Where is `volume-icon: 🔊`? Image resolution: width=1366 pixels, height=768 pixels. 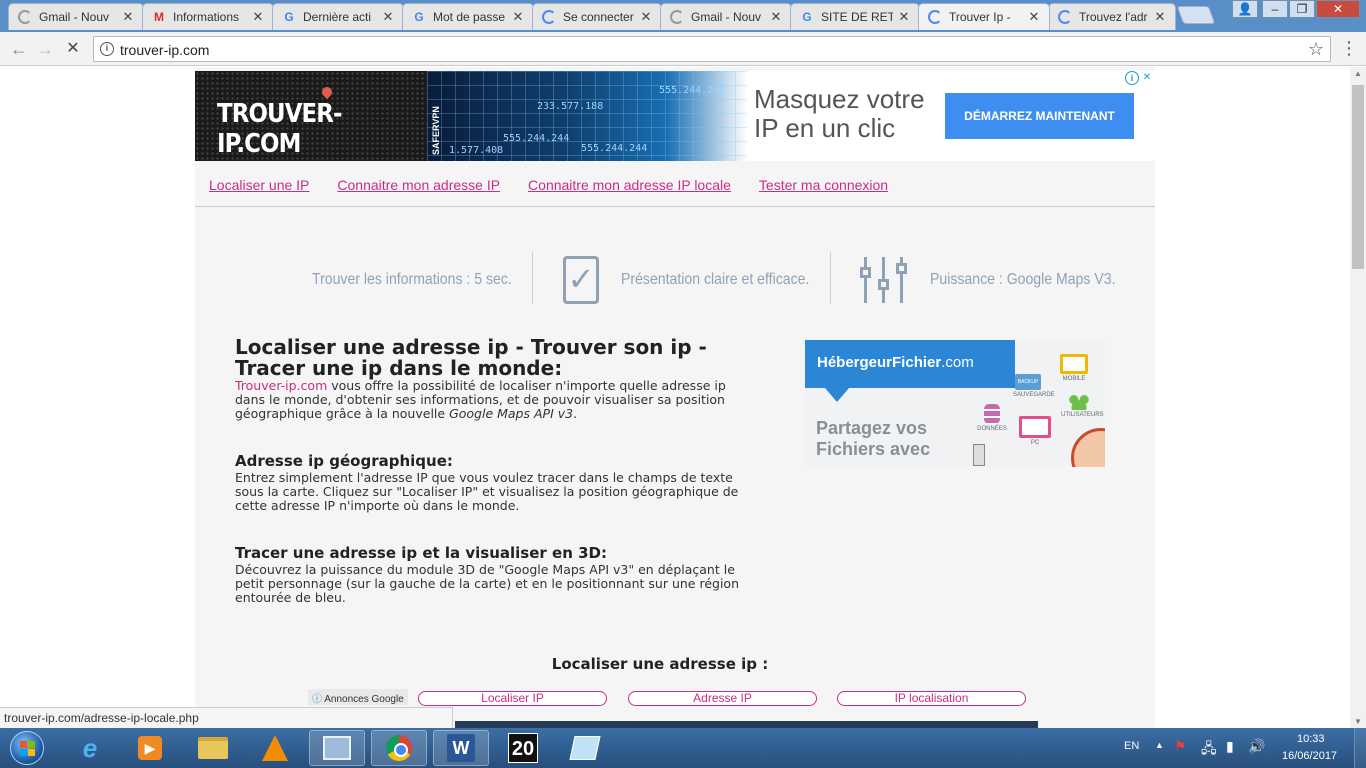 volume-icon: 🔊 is located at coordinates (1256, 746).